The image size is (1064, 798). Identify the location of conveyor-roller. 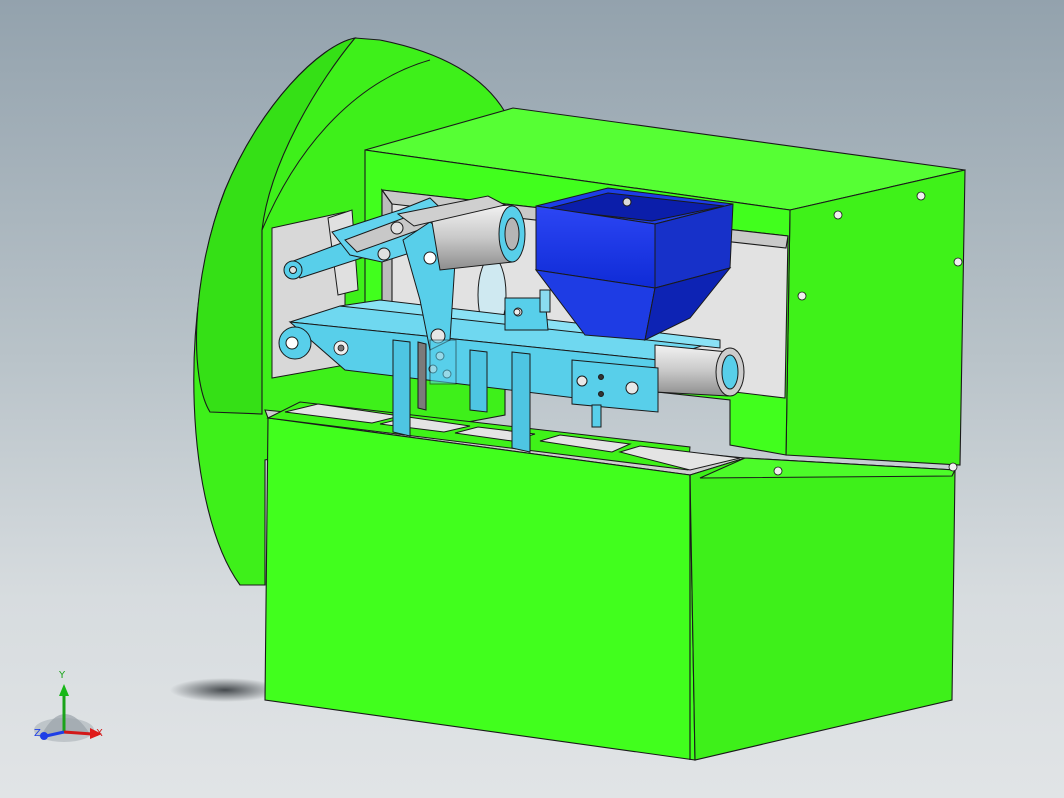
(699, 370).